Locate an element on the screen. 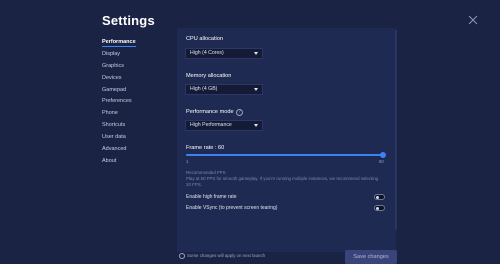  performance-mode-value: High Performance is located at coordinates (211, 125).